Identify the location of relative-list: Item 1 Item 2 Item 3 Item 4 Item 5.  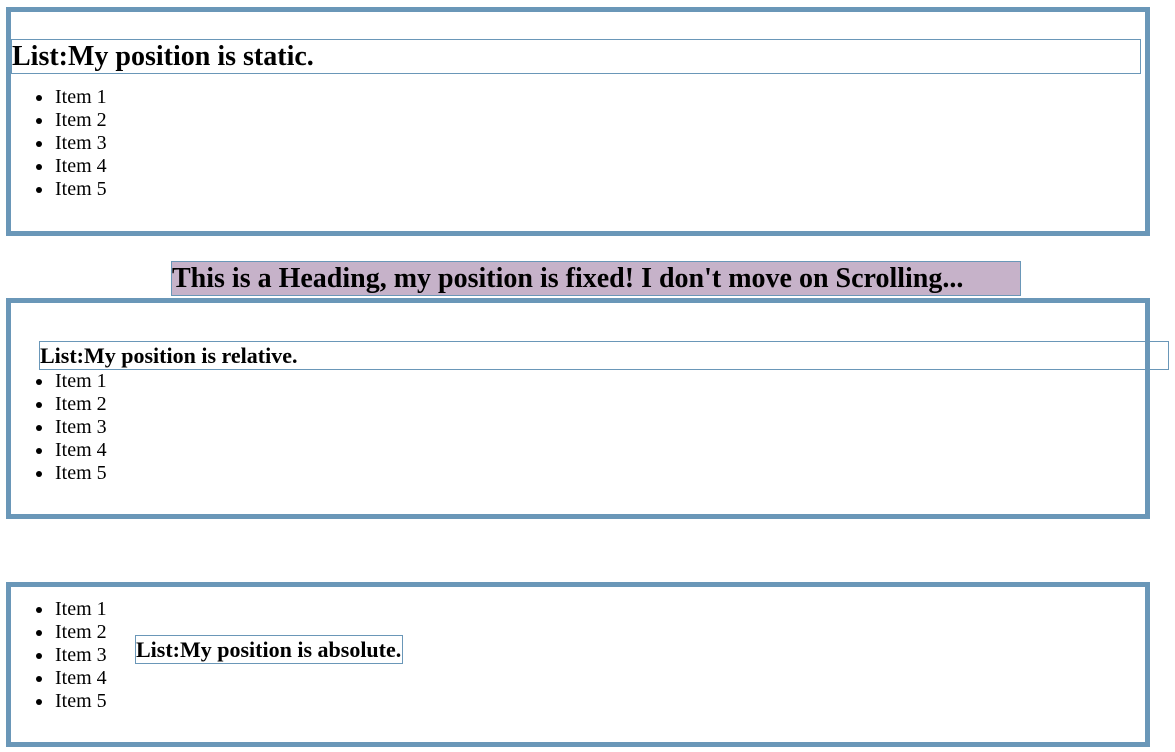
(66, 427).